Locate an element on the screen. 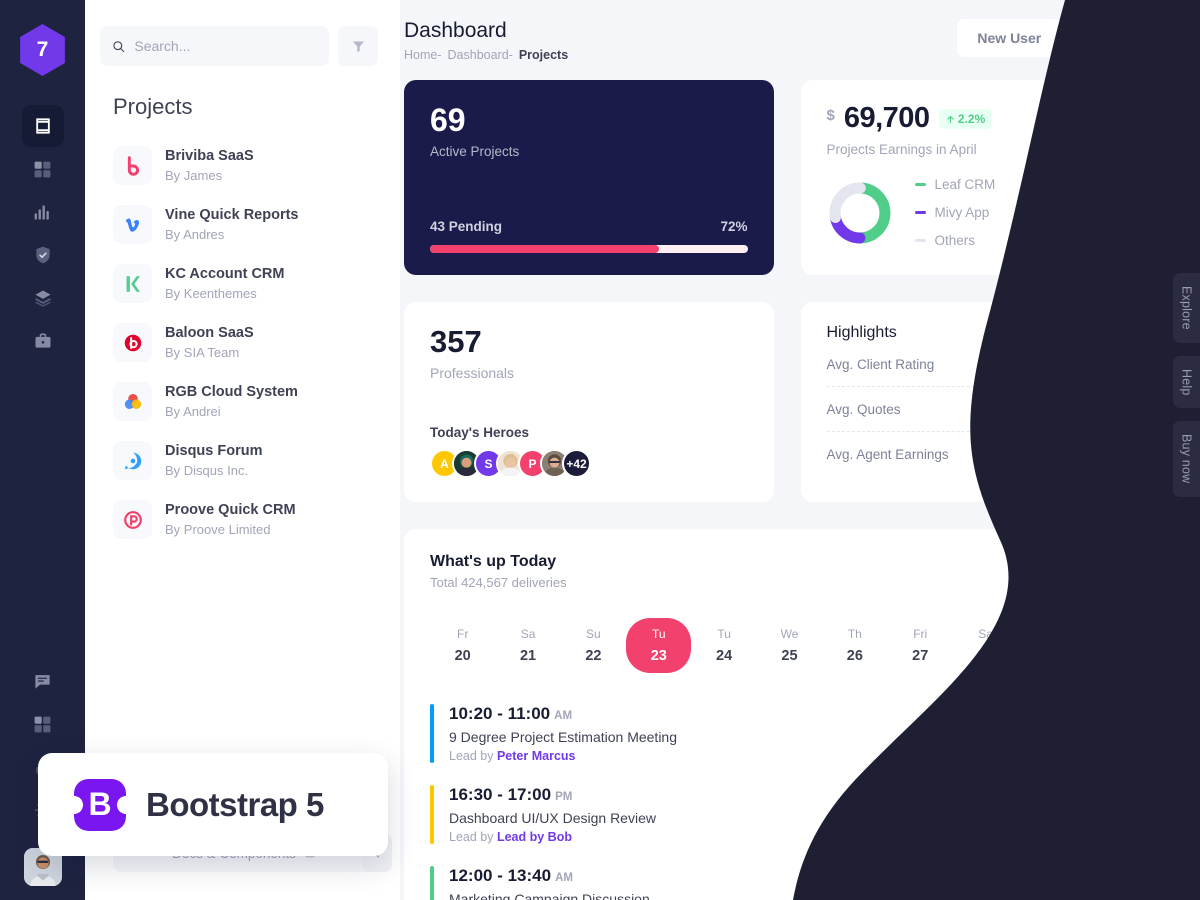  rail-item-widgets is located at coordinates (43, 724).